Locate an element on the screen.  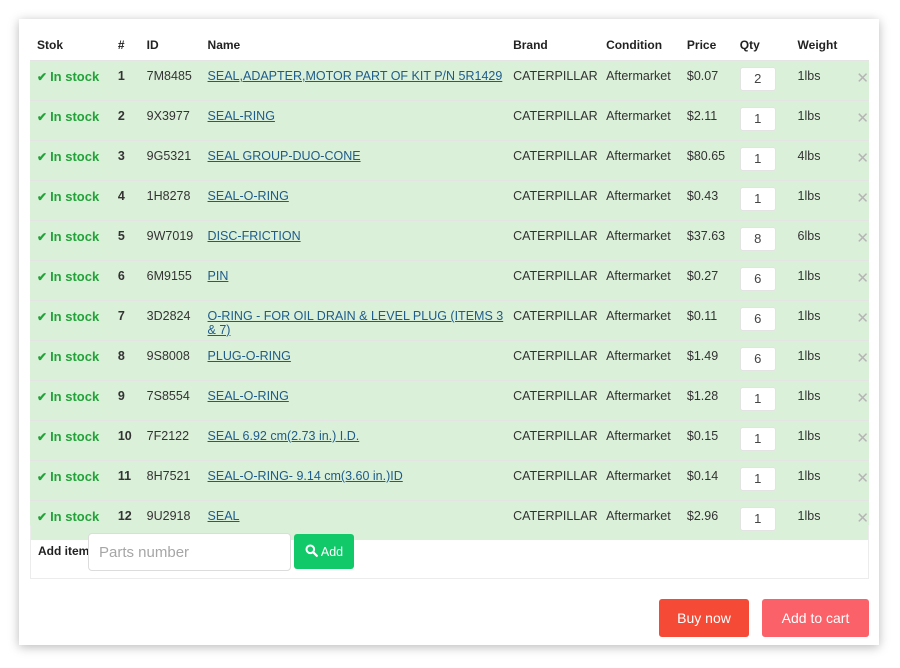
price: $2.11 is located at coordinates (702, 116).